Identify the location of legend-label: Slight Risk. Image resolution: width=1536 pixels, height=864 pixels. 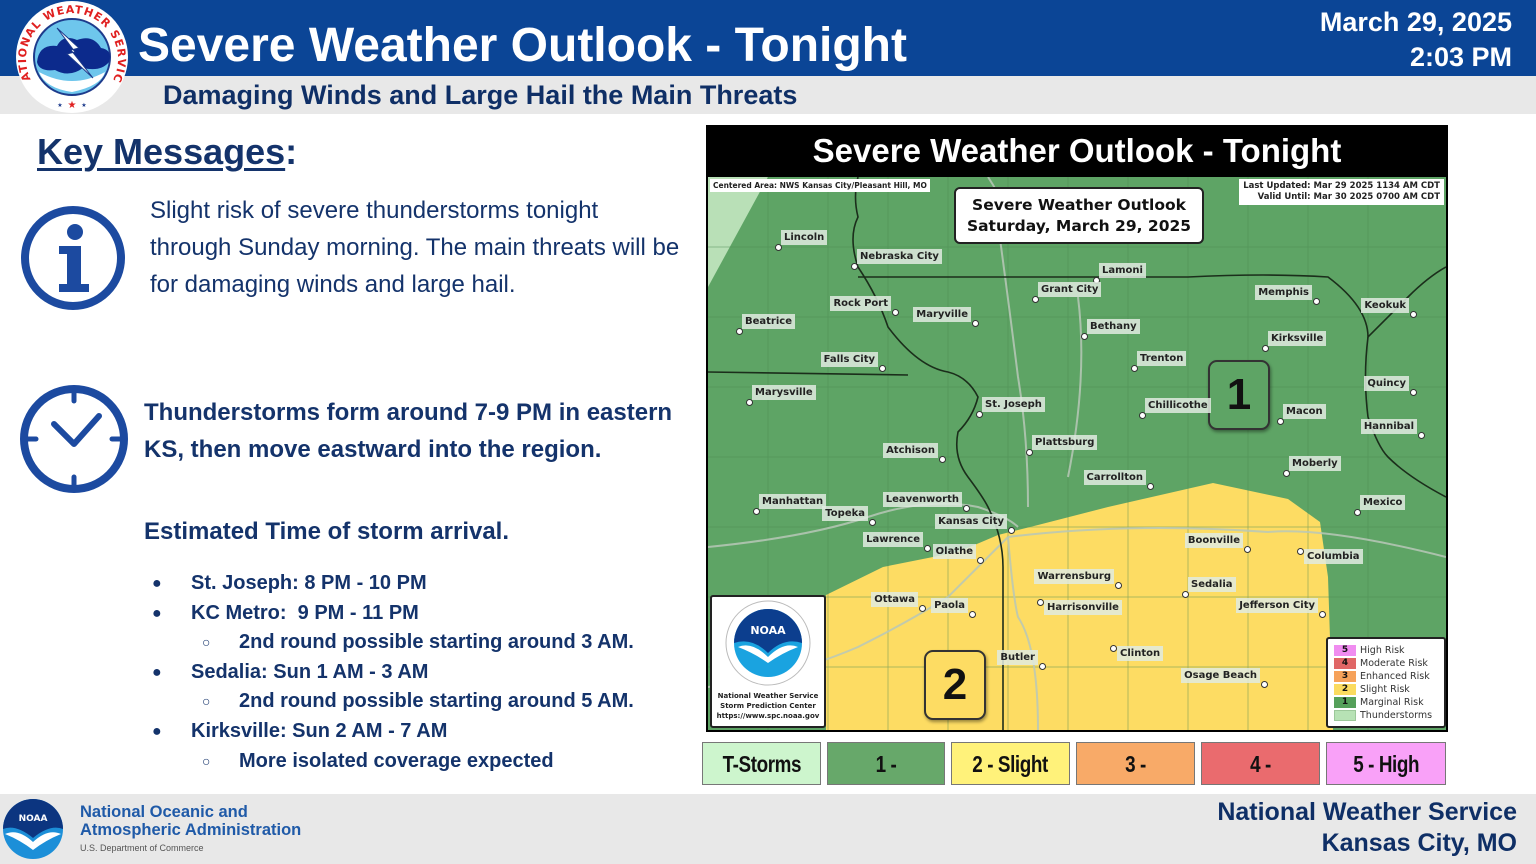
(1385, 689).